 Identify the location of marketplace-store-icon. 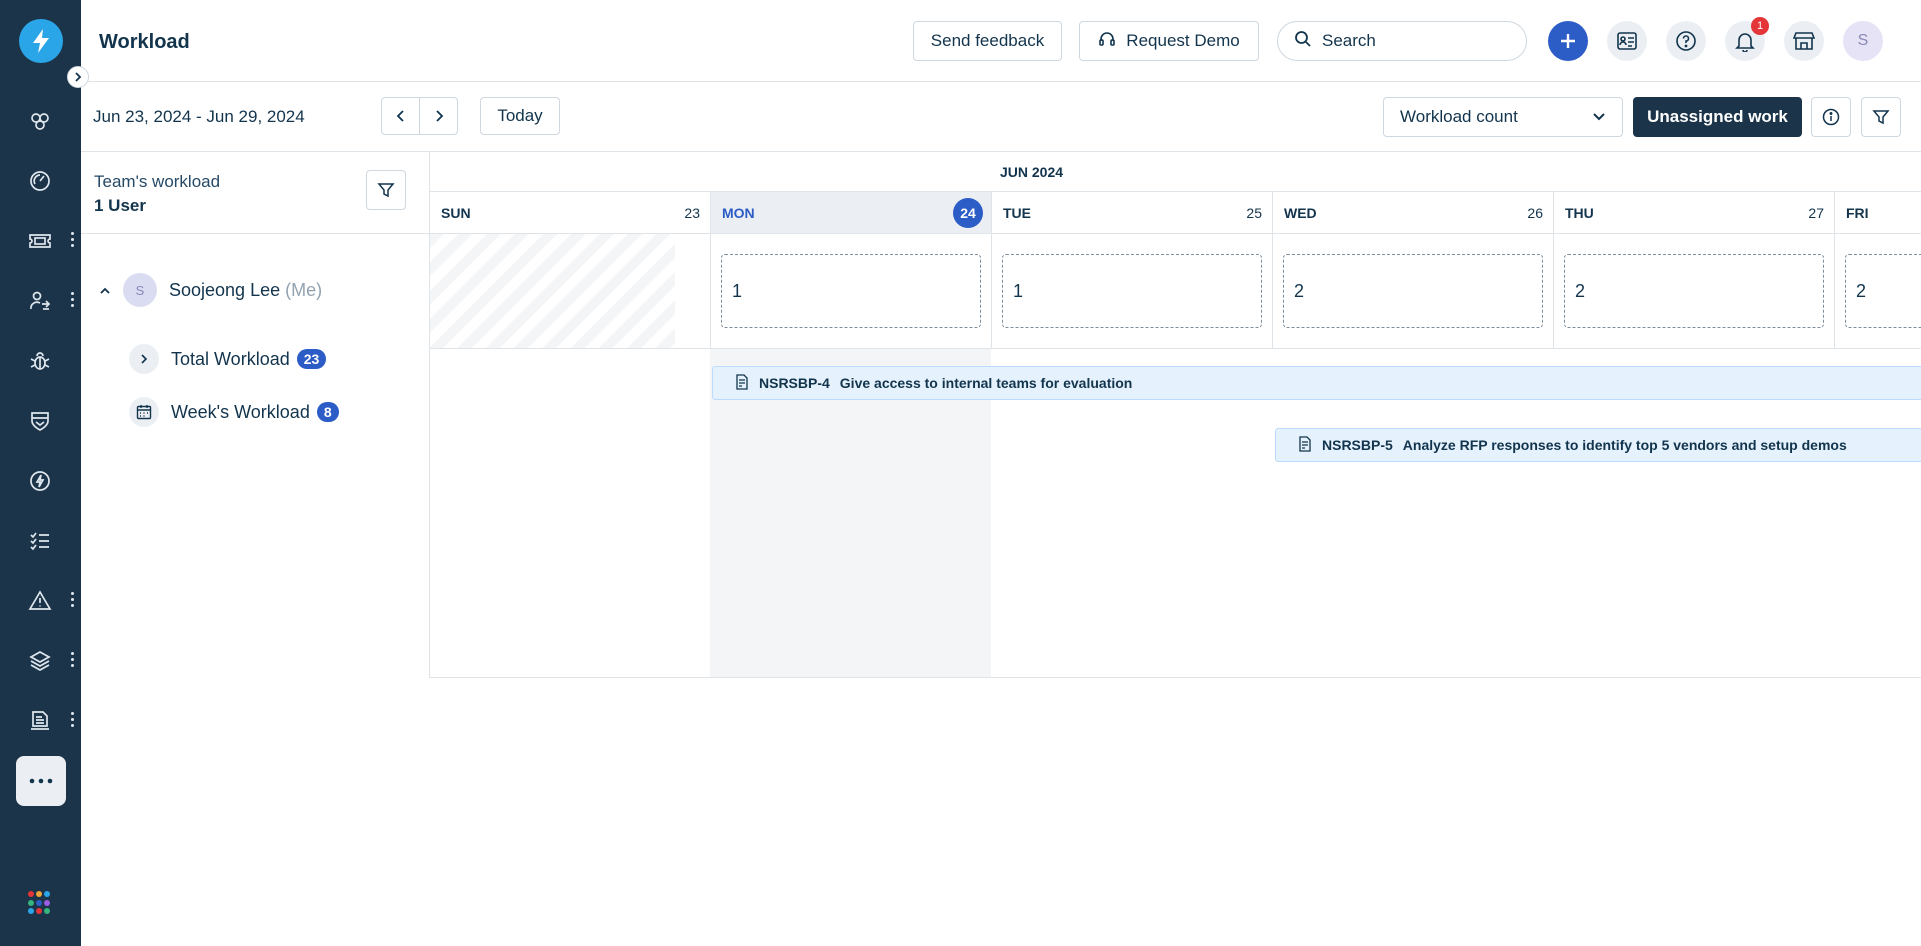
(1804, 41).